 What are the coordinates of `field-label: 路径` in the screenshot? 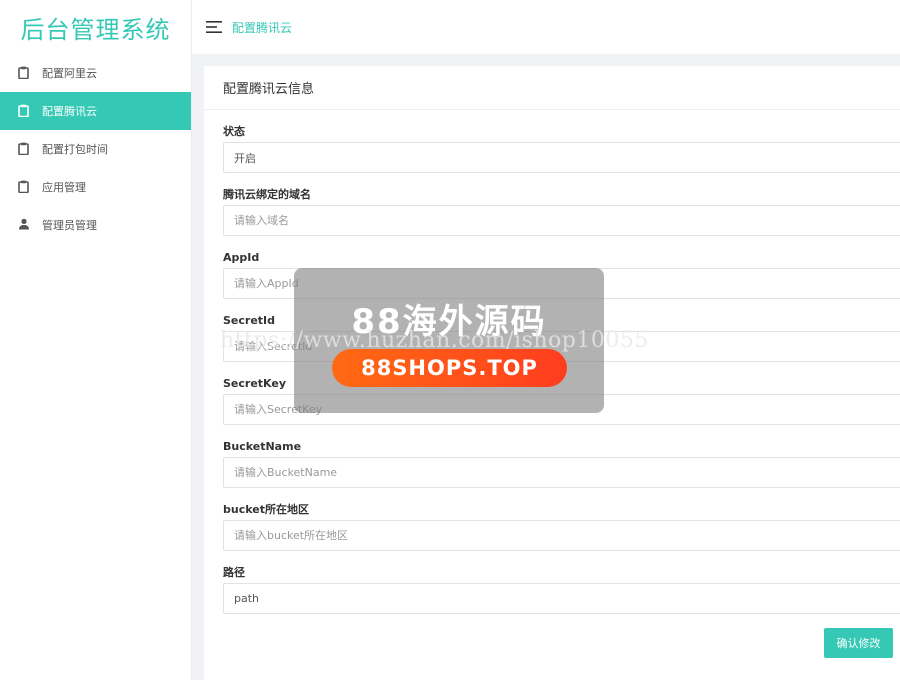 It's located at (234, 572).